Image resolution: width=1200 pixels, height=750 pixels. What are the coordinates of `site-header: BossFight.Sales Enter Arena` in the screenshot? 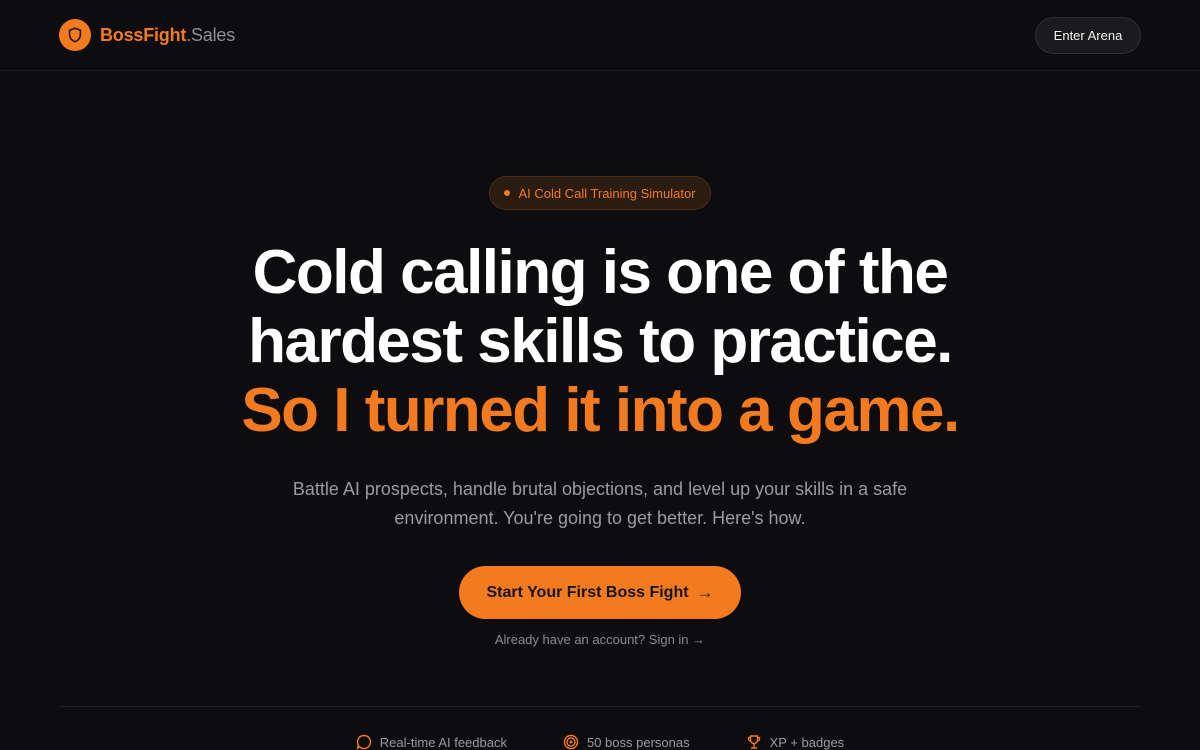 It's located at (600, 35).